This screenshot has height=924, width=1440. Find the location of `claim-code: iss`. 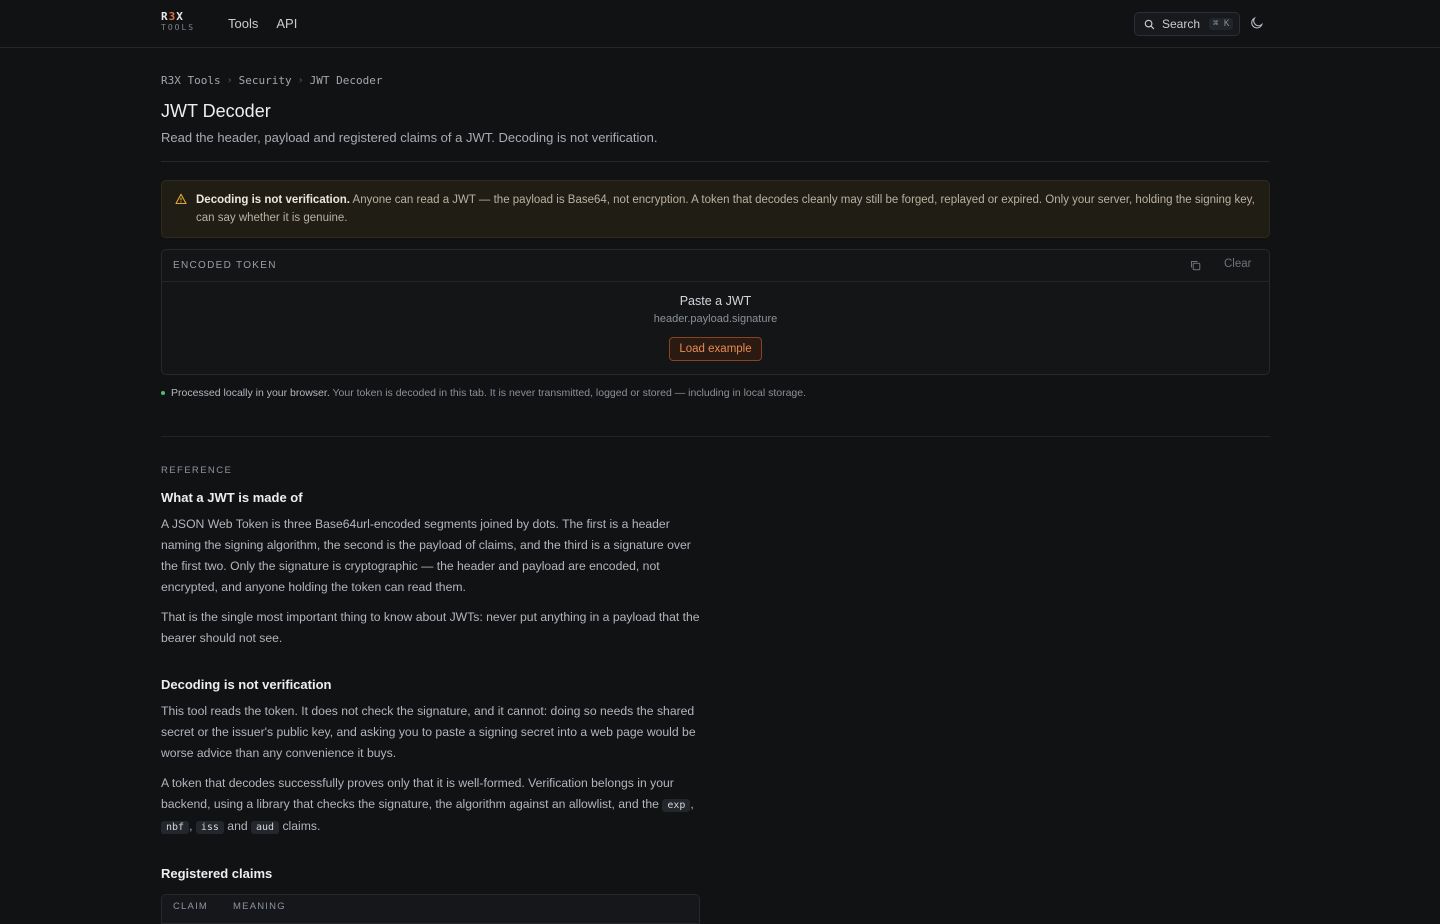

claim-code: iss is located at coordinates (209, 827).